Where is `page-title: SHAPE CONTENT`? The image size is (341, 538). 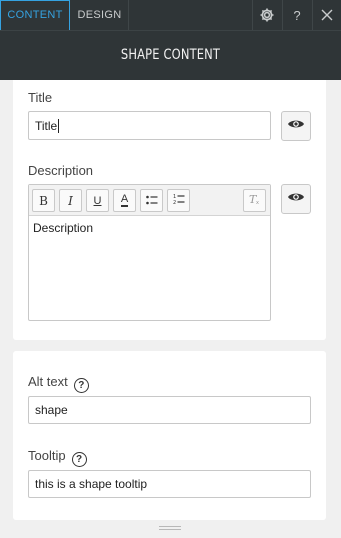
page-title: SHAPE CONTENT is located at coordinates (170, 55).